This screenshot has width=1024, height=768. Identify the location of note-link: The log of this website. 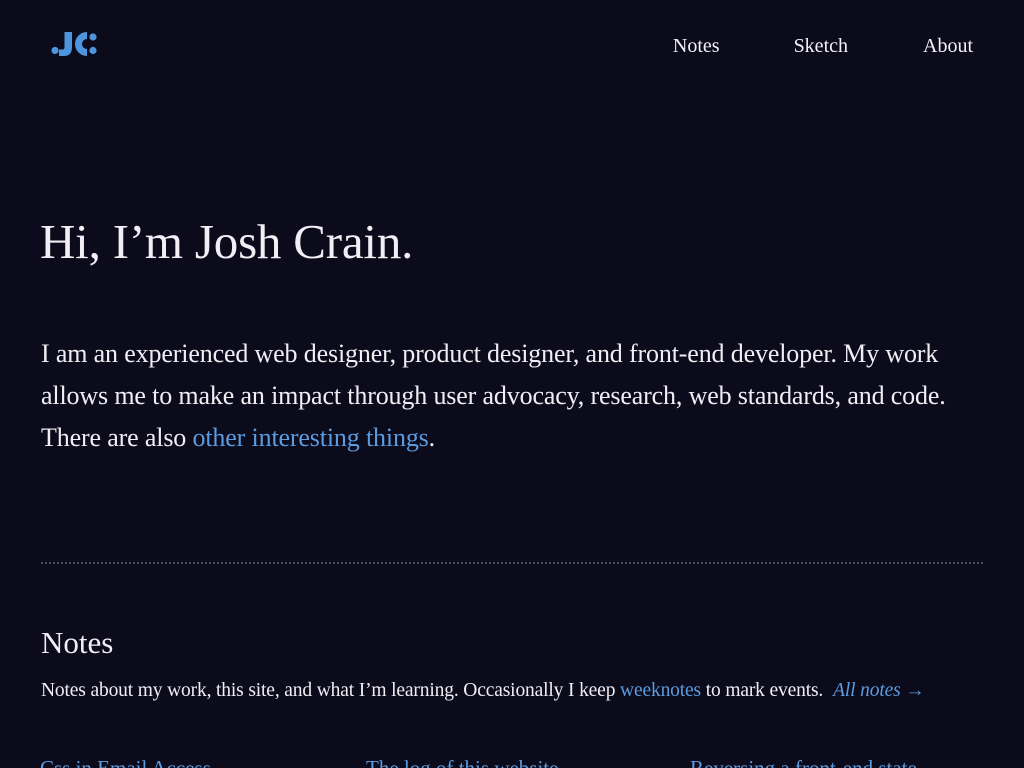
(462, 762).